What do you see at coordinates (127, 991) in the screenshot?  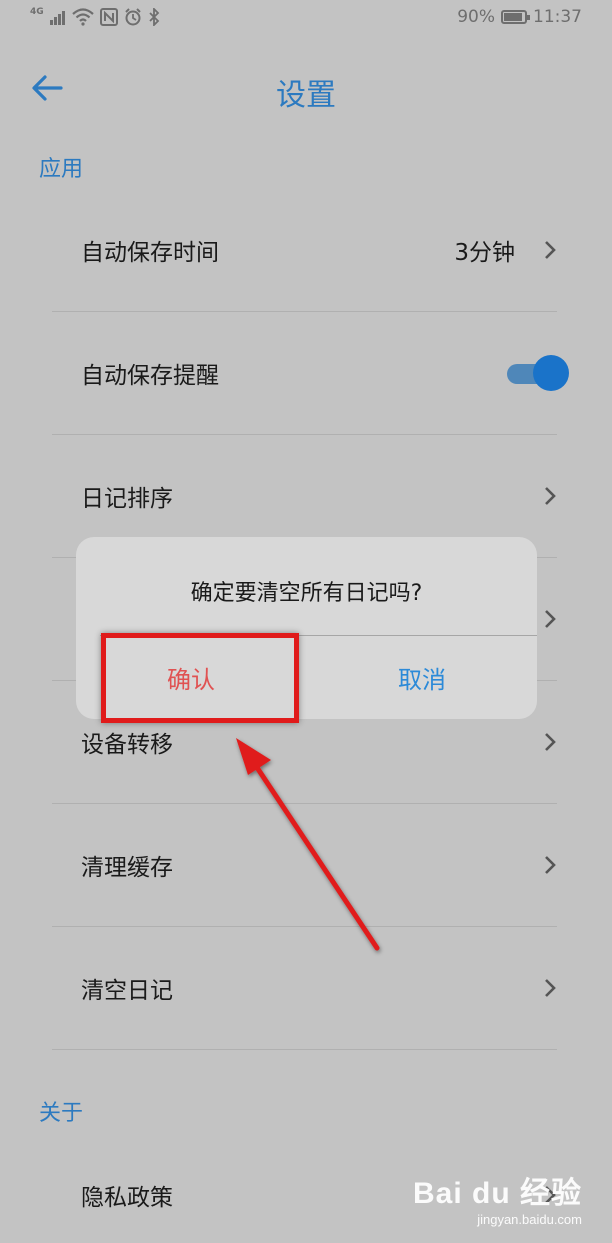 I see `row-label: 清空日记` at bounding box center [127, 991].